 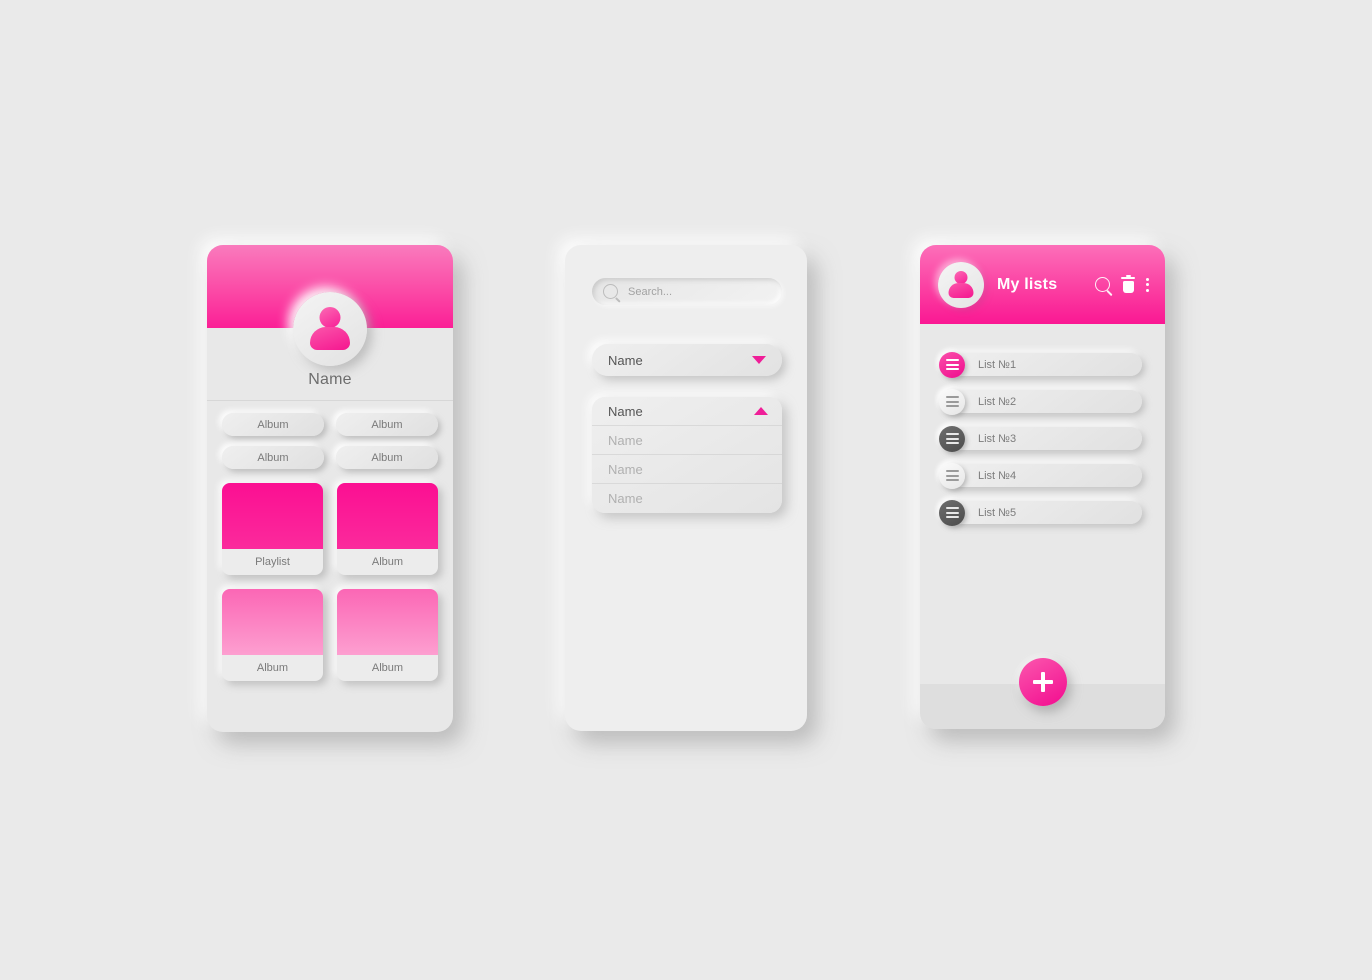 What do you see at coordinates (272, 562) in the screenshot?
I see `media-card-label: Playlist` at bounding box center [272, 562].